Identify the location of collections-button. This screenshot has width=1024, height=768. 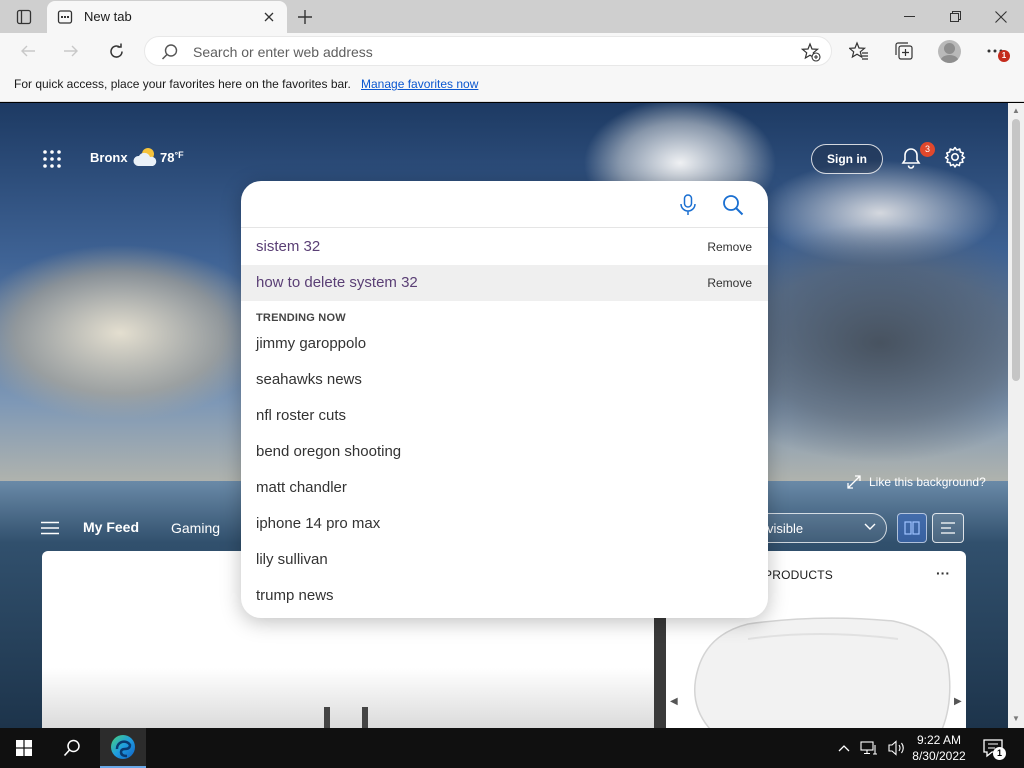
(904, 51).